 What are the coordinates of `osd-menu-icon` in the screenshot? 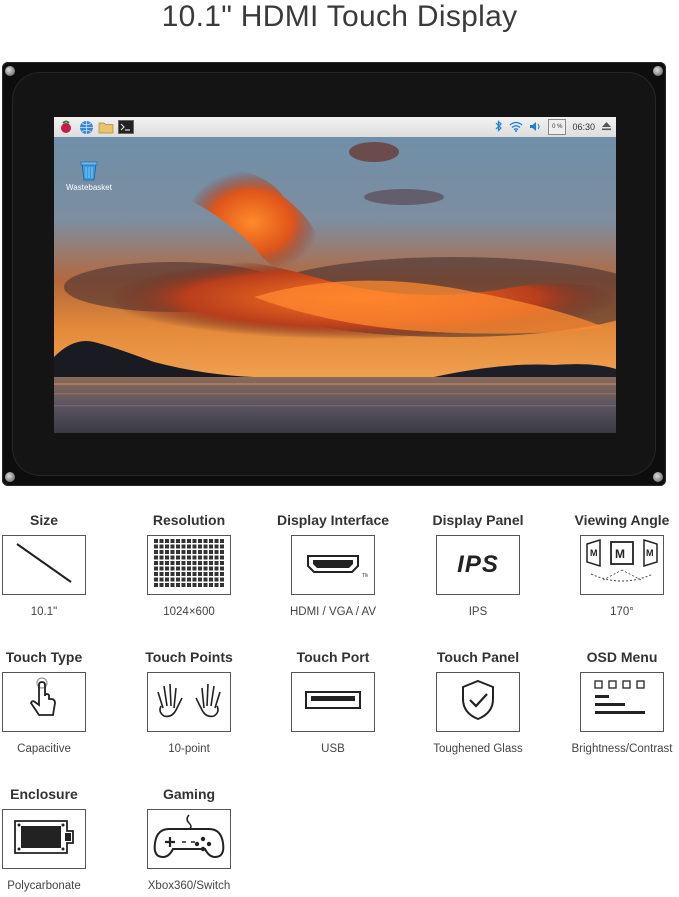 It's located at (622, 702).